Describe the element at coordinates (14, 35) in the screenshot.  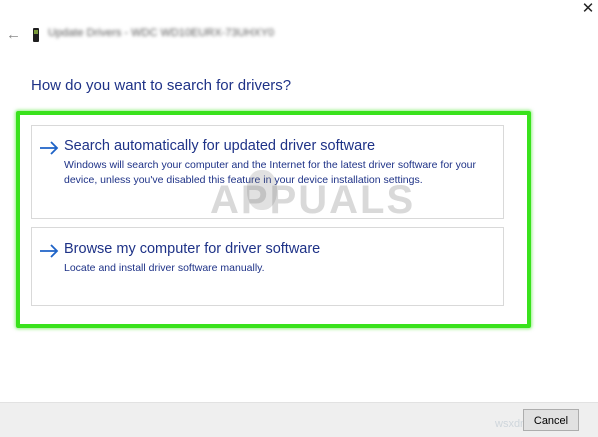
I see `back-arrow-icon: ←` at that location.